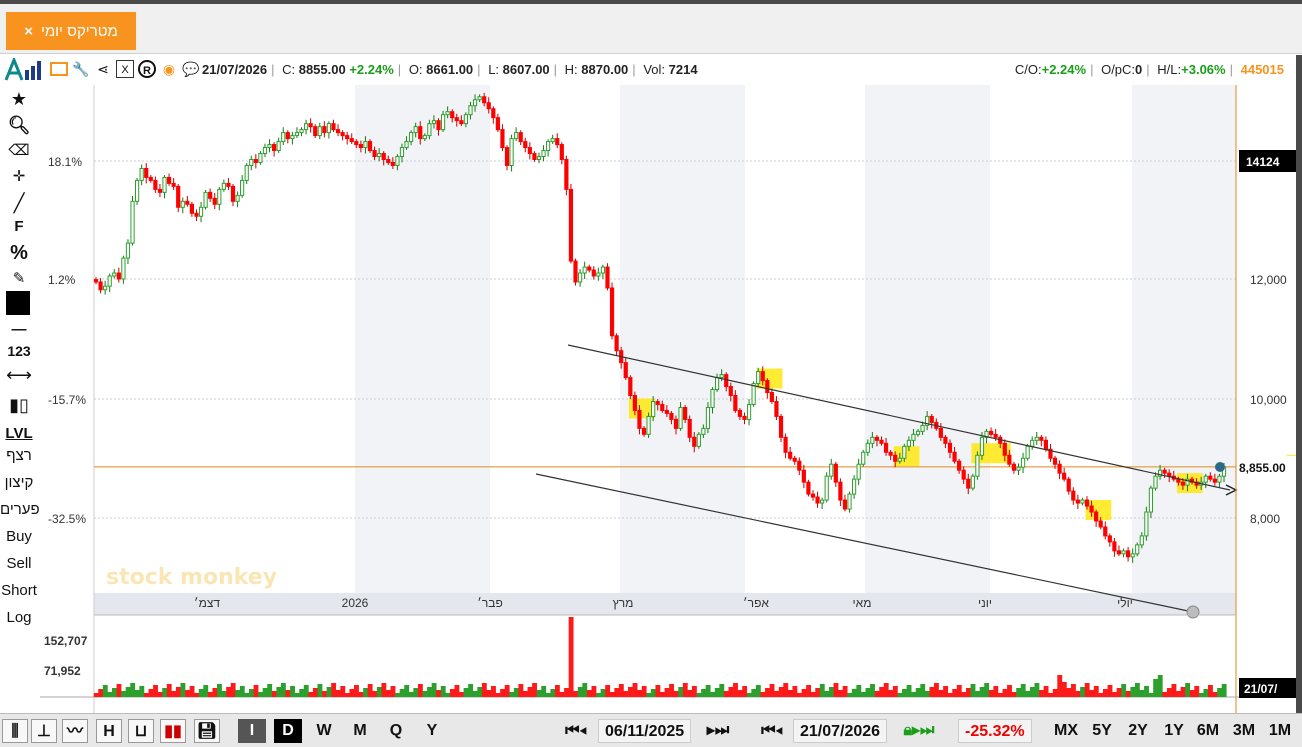  I want to click on fibonacci-button: F, so click(19, 226).